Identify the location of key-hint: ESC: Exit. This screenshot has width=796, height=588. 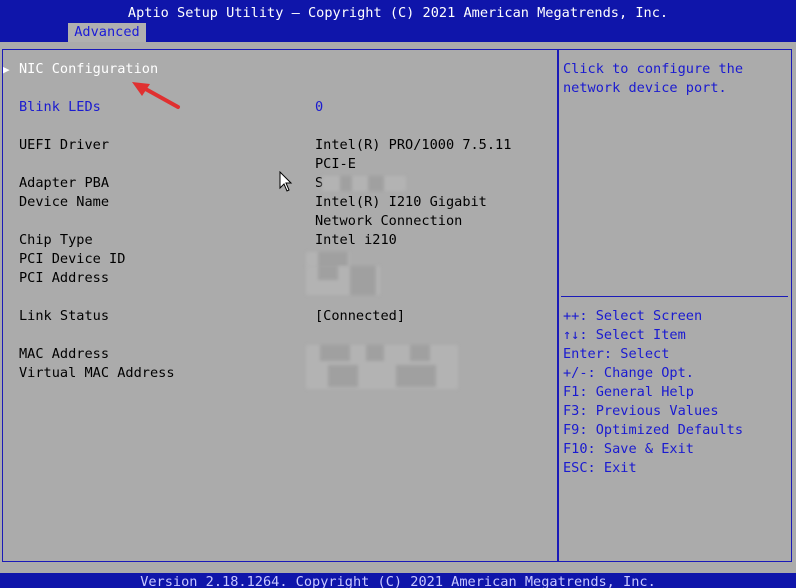
(600, 468).